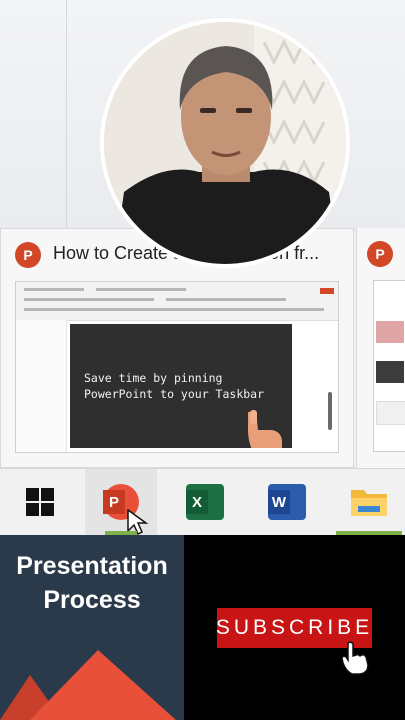 The height and width of the screenshot is (720, 405). I want to click on powerpoint-letter: P, so click(114, 502).